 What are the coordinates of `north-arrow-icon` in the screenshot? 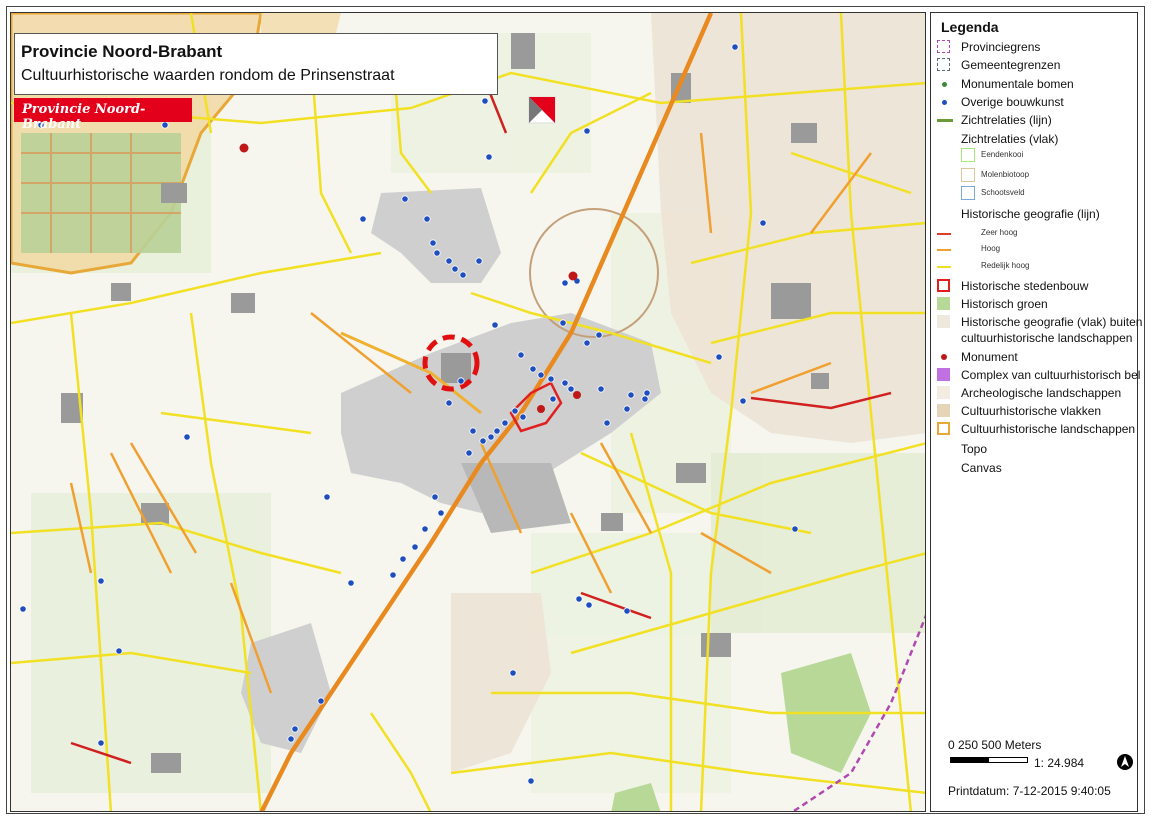 It's located at (1125, 762).